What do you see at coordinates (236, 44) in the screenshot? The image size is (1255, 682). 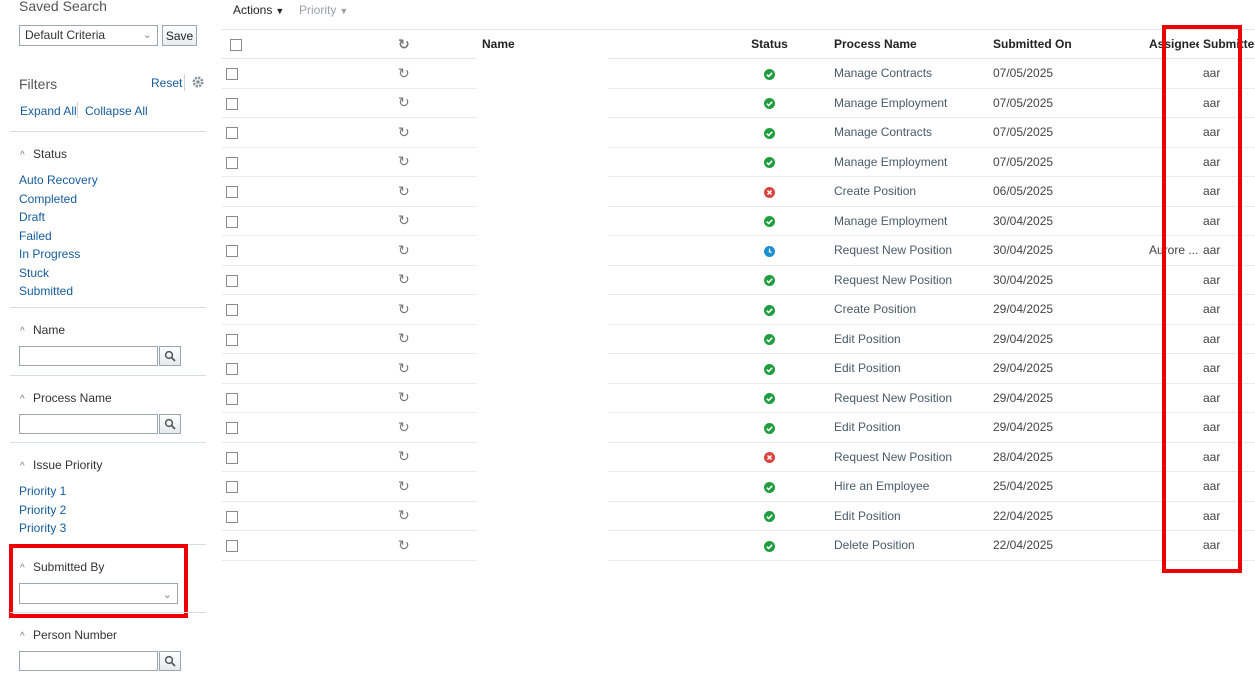 I see `select-all-checkbox` at bounding box center [236, 44].